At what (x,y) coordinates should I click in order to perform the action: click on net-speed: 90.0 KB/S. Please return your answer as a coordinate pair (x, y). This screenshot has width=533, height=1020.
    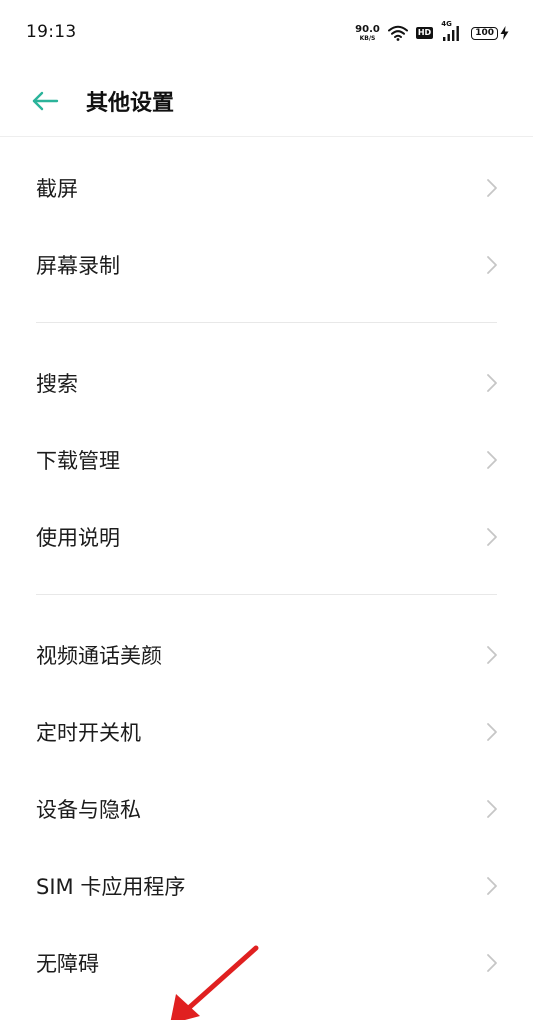
    Looking at the image, I should click on (367, 32).